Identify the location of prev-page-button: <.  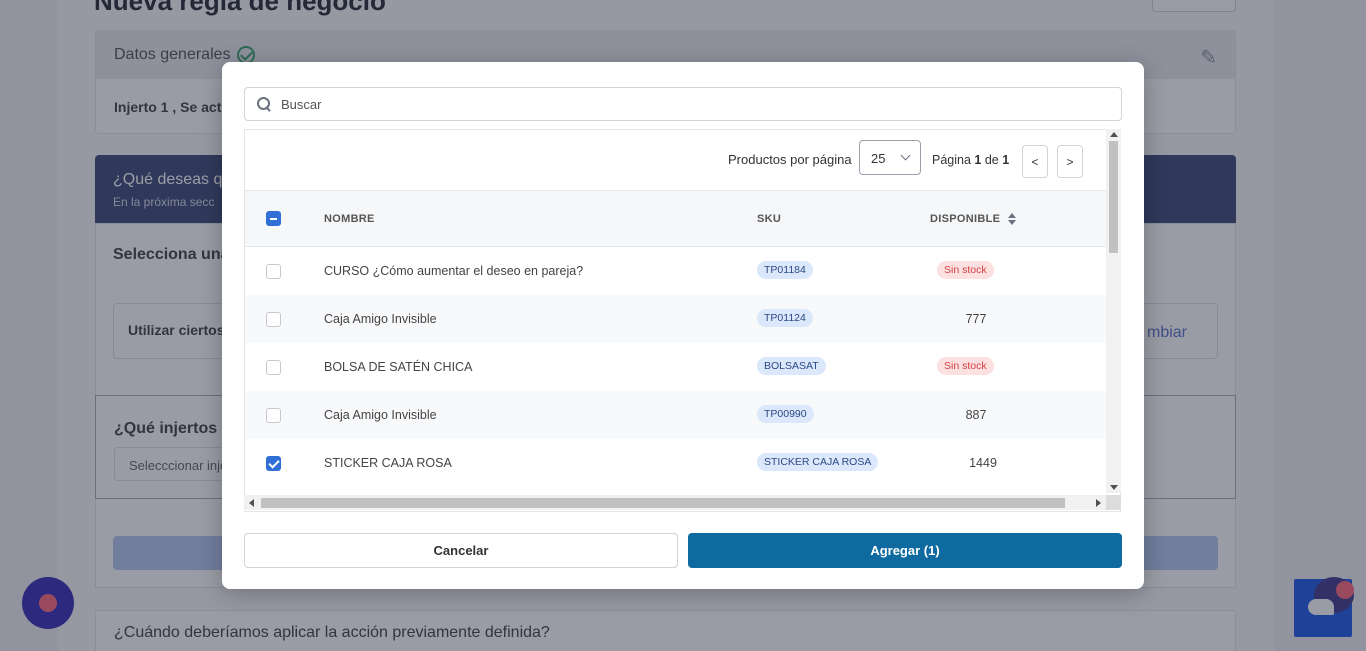
(1035, 161).